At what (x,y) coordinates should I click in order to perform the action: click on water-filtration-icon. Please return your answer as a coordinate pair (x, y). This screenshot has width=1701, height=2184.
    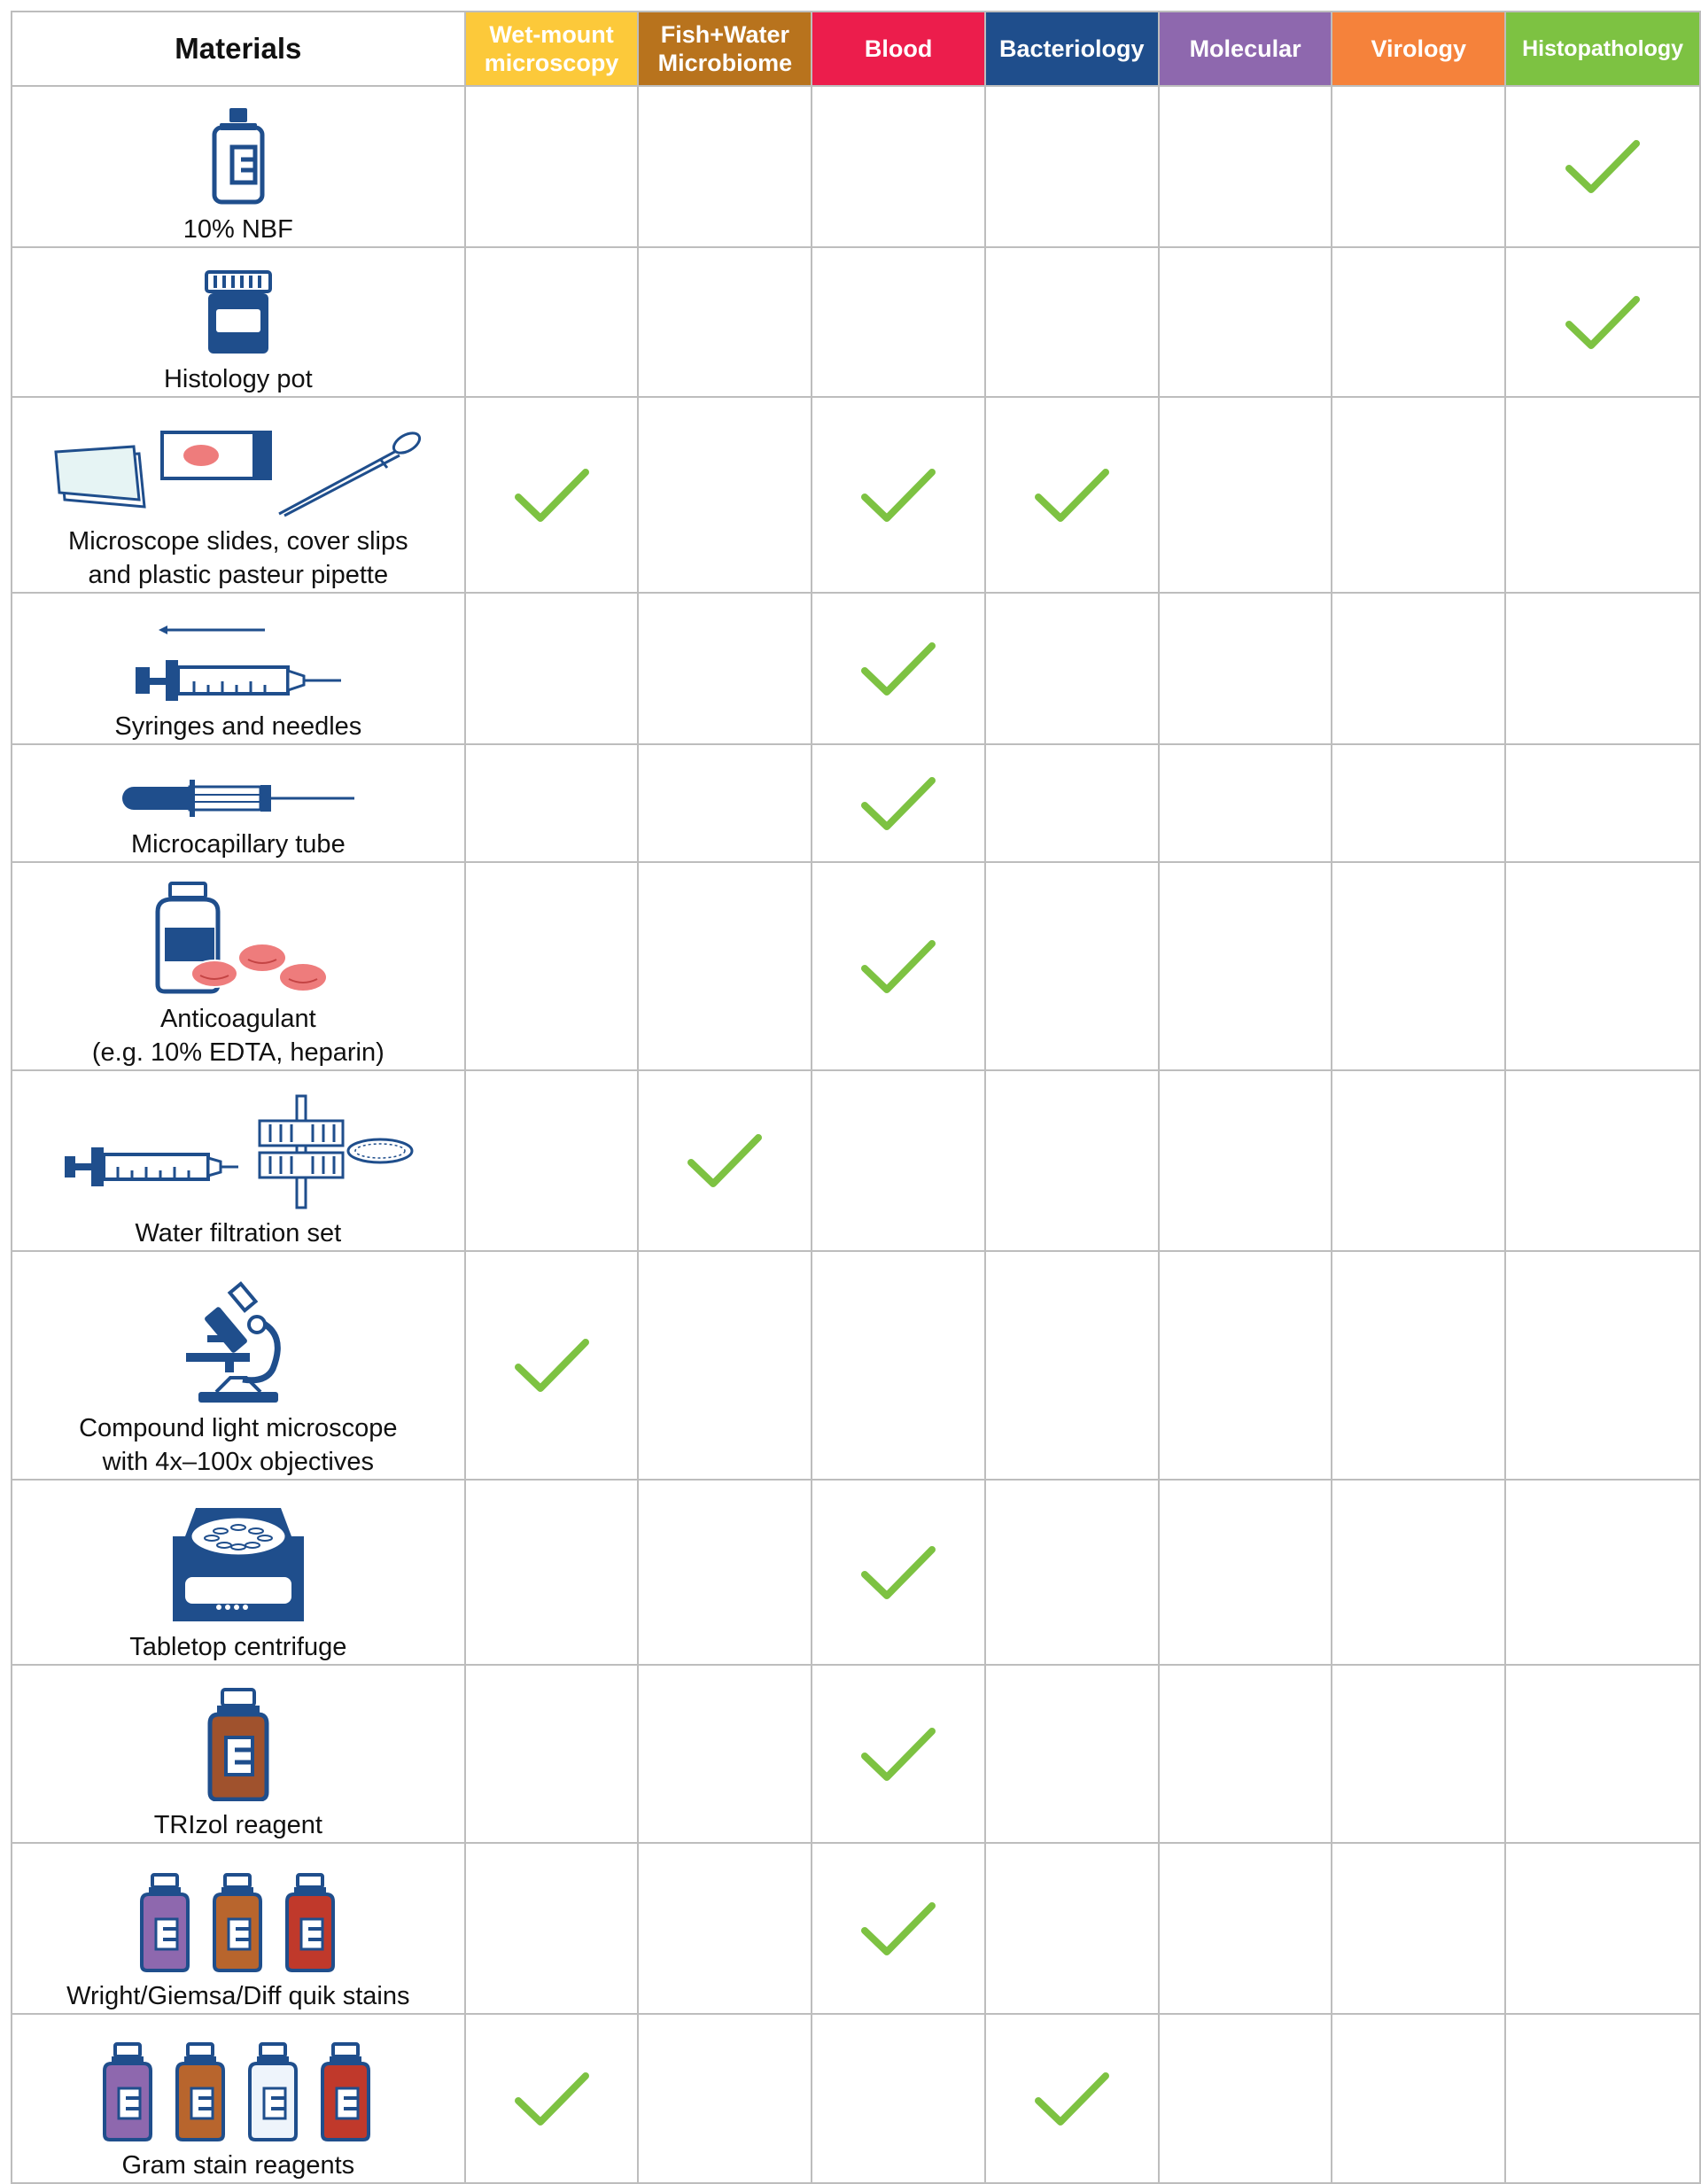
    Looking at the image, I should click on (239, 1151).